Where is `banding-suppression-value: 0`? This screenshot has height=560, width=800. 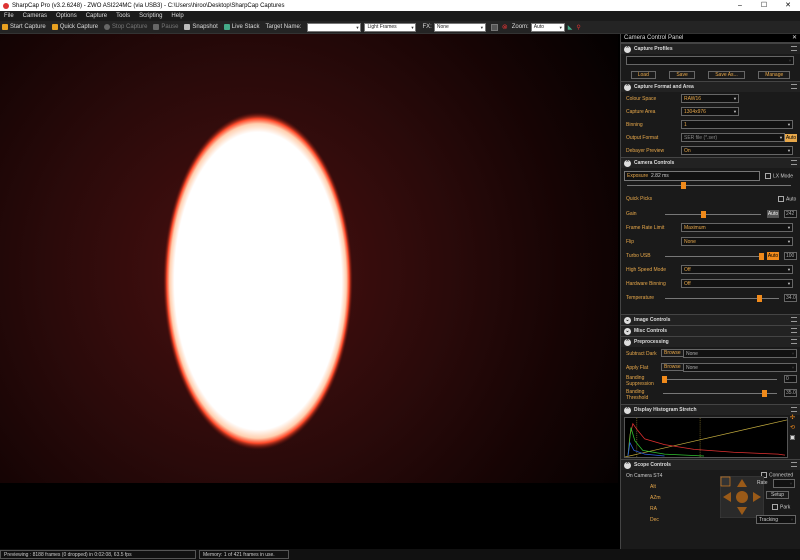 banding-suppression-value: 0 is located at coordinates (790, 379).